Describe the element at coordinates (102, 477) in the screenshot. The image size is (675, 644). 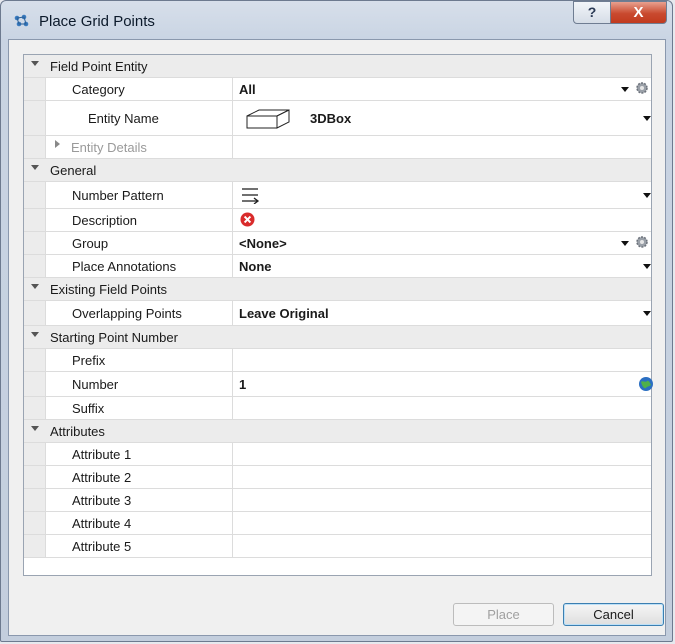
I see `attribute-2-label: Attribute 2` at that location.